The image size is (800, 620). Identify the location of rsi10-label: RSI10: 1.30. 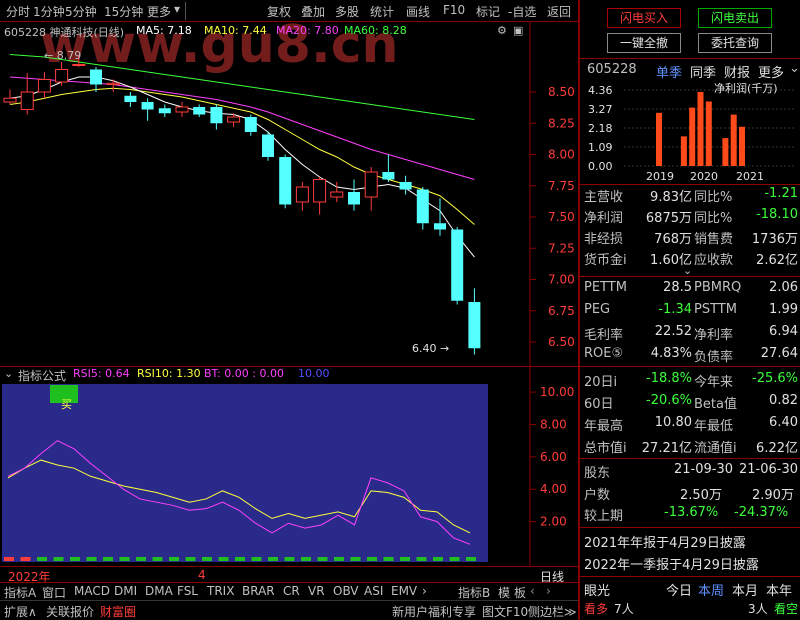
(169, 373).